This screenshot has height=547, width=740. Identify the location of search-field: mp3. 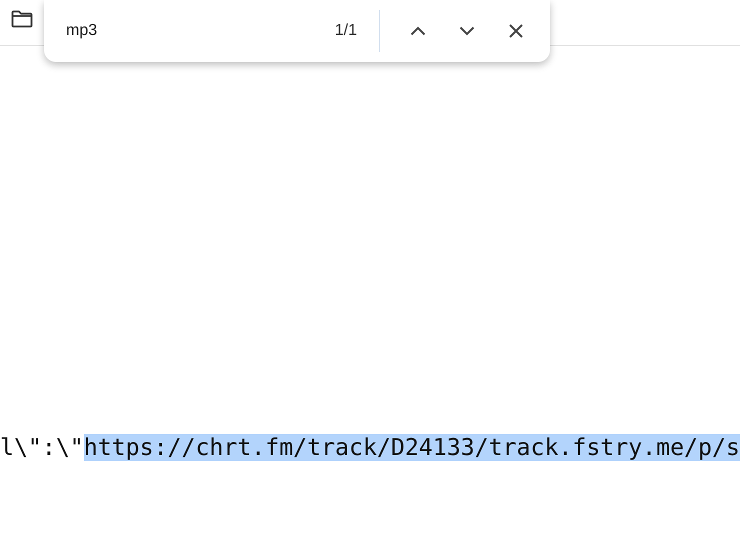
(200, 31).